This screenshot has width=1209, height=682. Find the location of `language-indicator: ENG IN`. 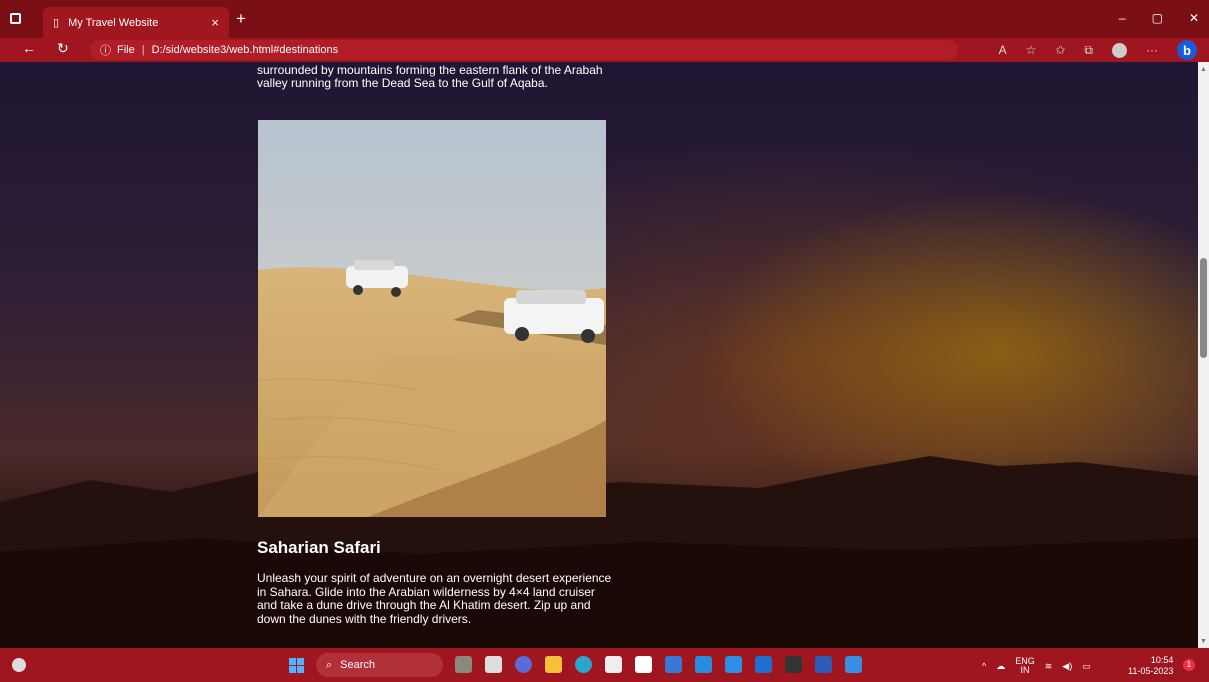

language-indicator: ENG IN is located at coordinates (1025, 666).